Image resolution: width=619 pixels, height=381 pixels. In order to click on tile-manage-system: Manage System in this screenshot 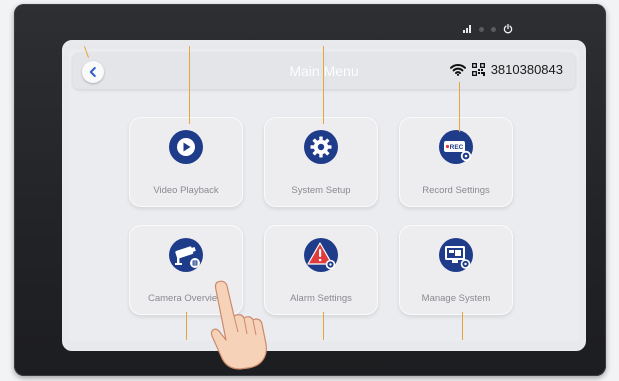, I will do `click(456, 270)`.